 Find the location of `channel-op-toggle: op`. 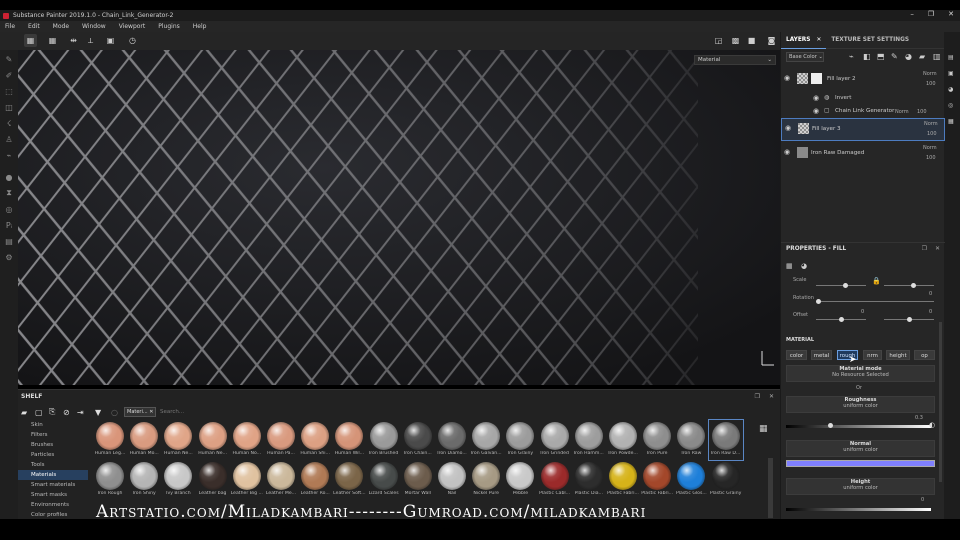

channel-op-toggle: op is located at coordinates (924, 355).